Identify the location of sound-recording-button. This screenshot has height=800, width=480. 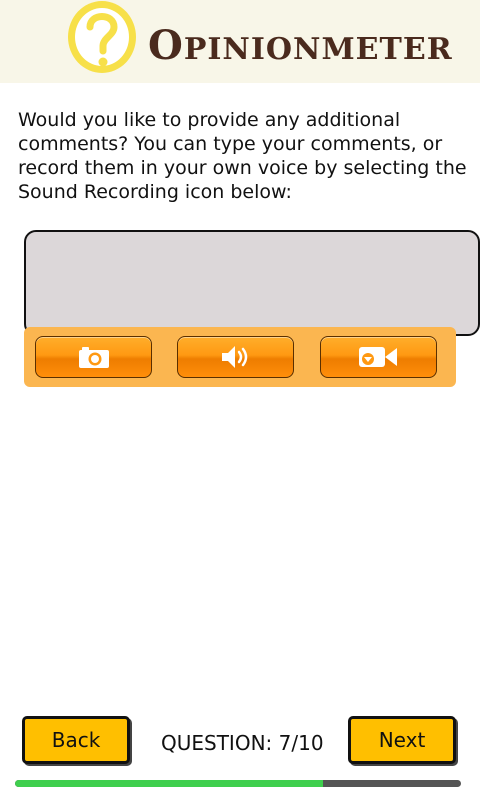
(235, 357).